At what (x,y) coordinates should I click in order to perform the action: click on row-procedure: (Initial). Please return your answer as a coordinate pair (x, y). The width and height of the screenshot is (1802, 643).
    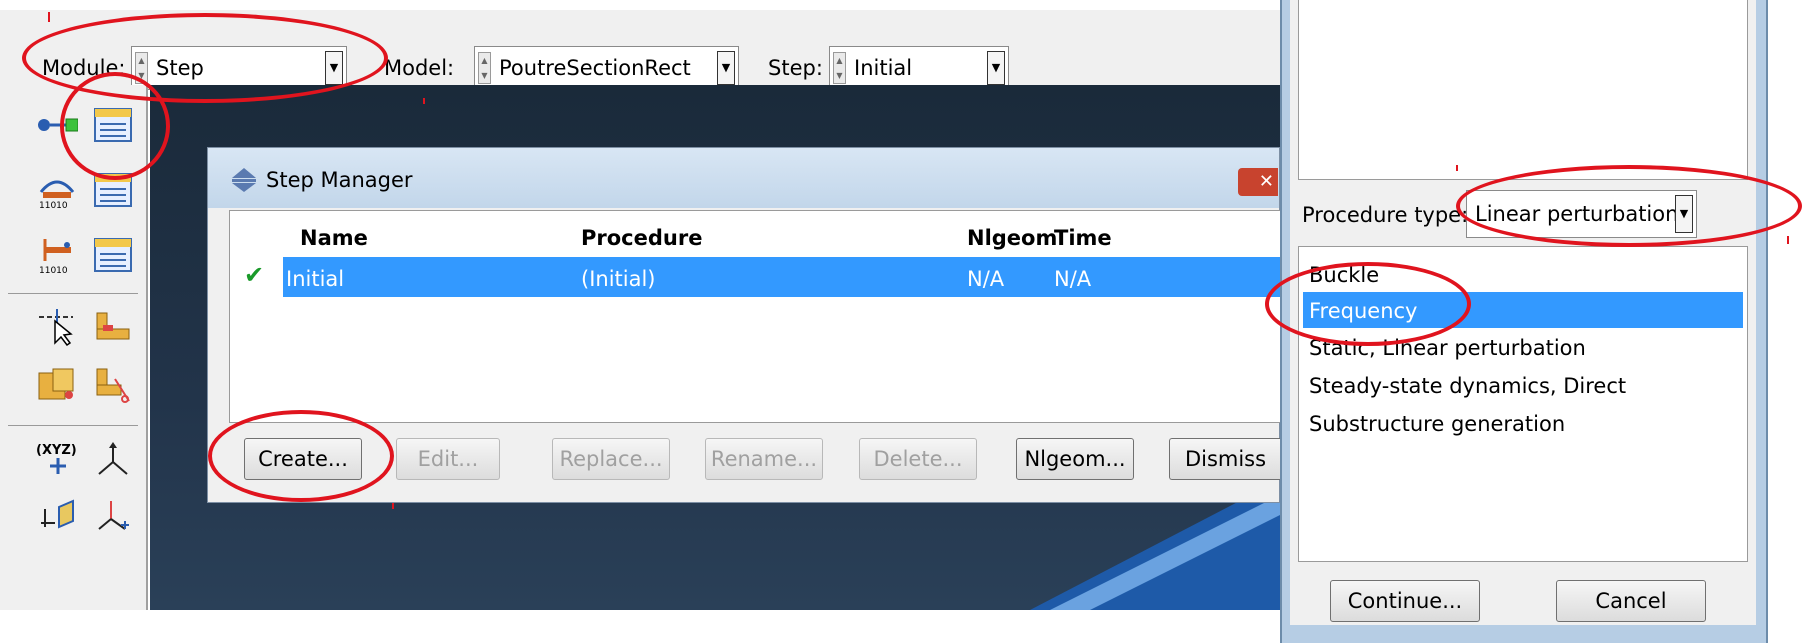
    Looking at the image, I should click on (618, 279).